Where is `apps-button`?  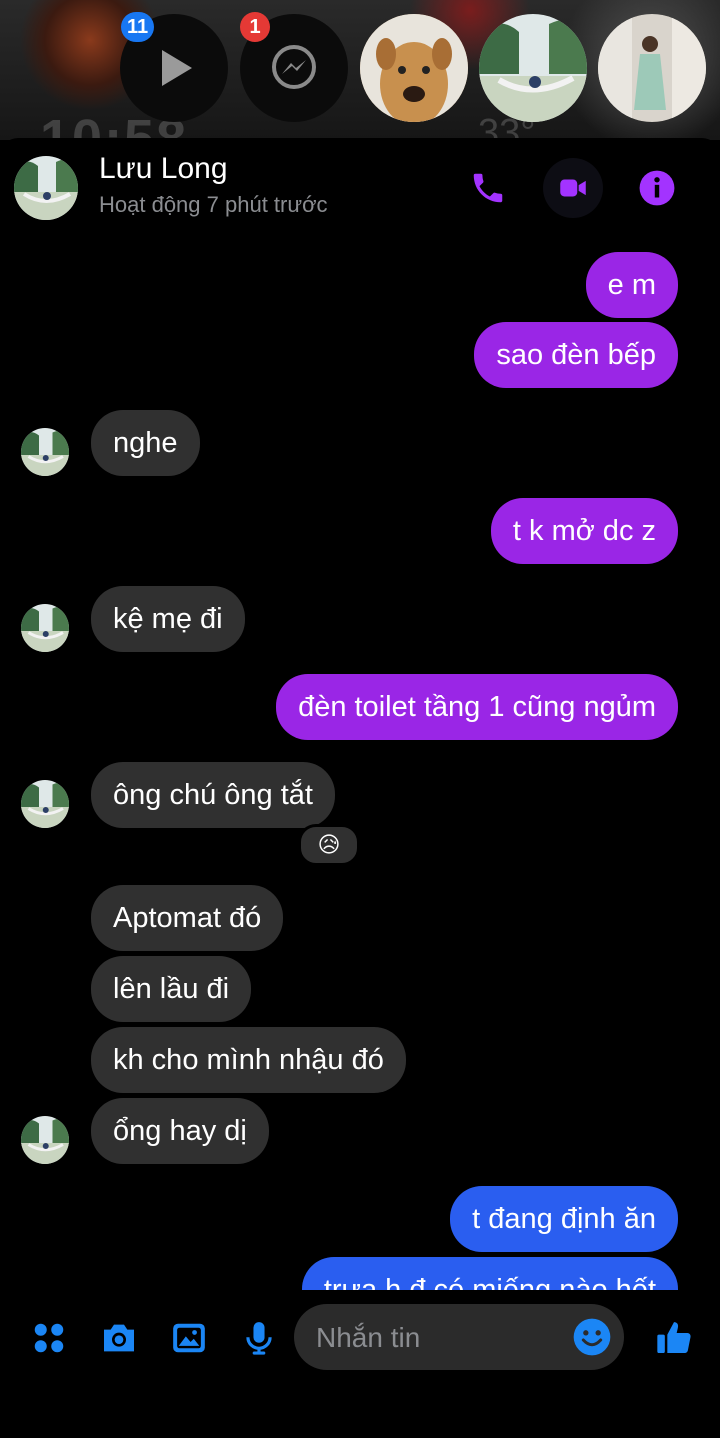
apps-button is located at coordinates (49, 1338).